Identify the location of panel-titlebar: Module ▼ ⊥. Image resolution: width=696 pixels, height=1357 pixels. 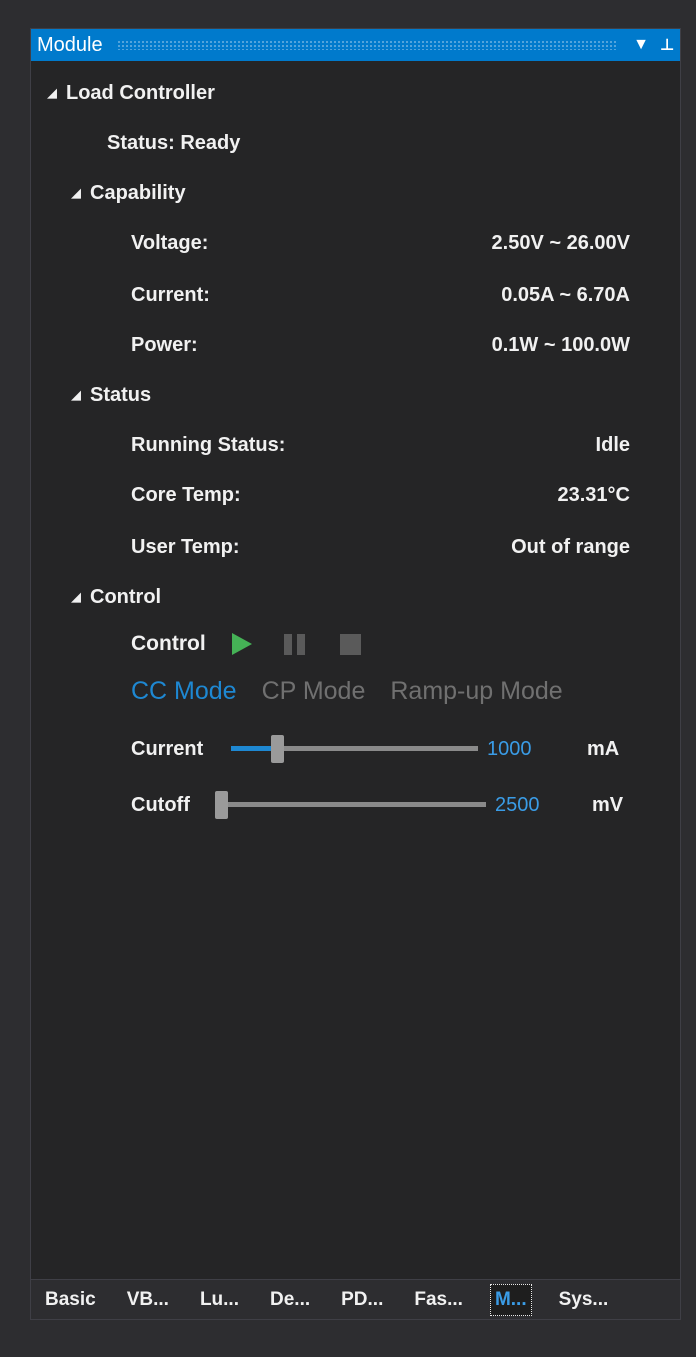
(355, 45).